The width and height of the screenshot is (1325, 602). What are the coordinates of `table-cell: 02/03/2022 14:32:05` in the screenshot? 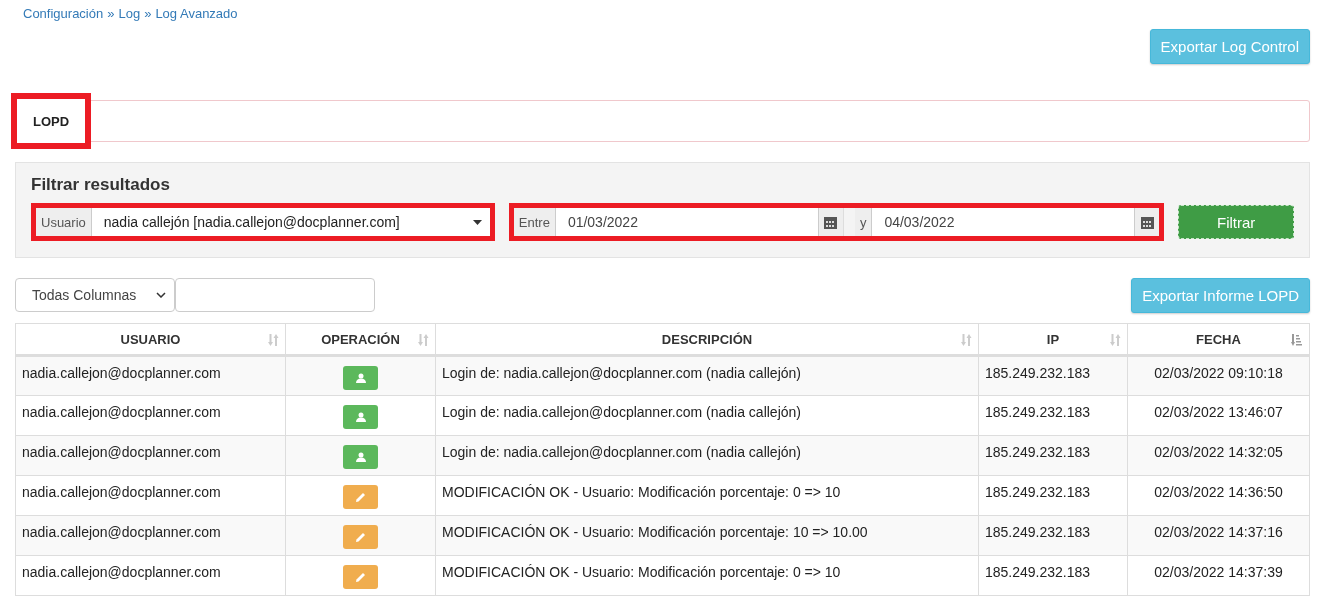 It's located at (1218, 455).